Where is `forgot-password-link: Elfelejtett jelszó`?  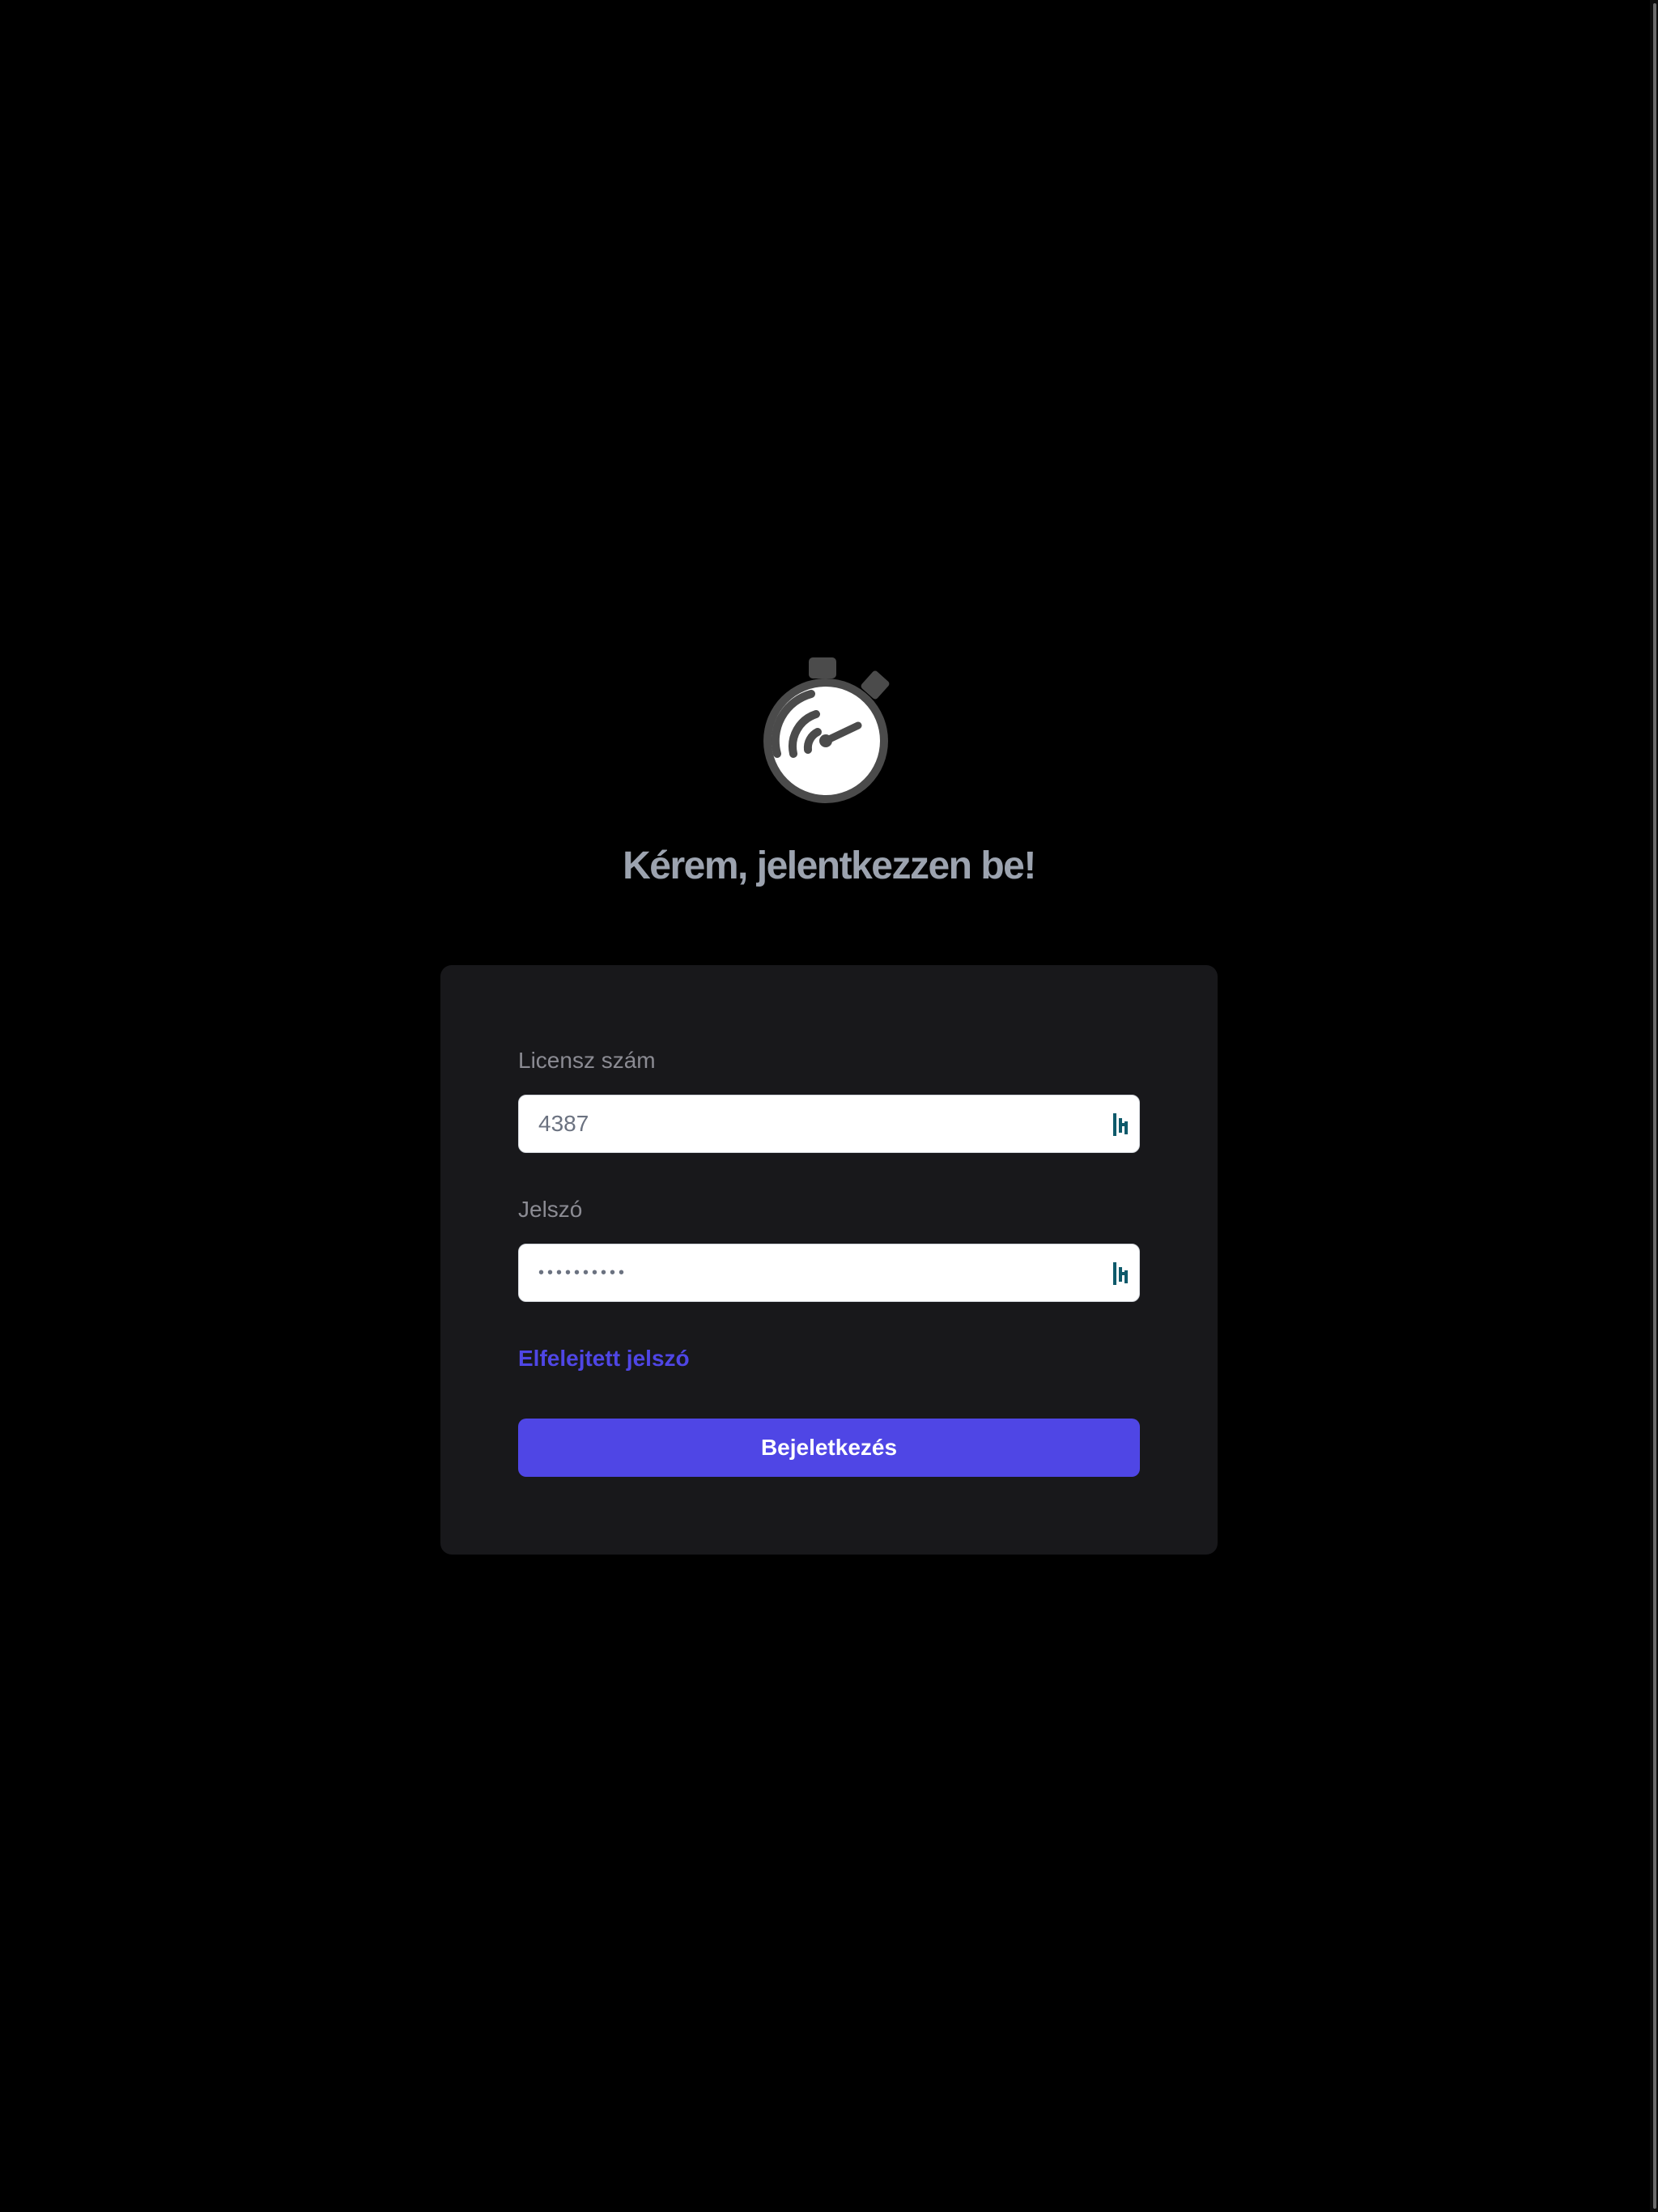 forgot-password-link: Elfelejtett jelszó is located at coordinates (604, 1359).